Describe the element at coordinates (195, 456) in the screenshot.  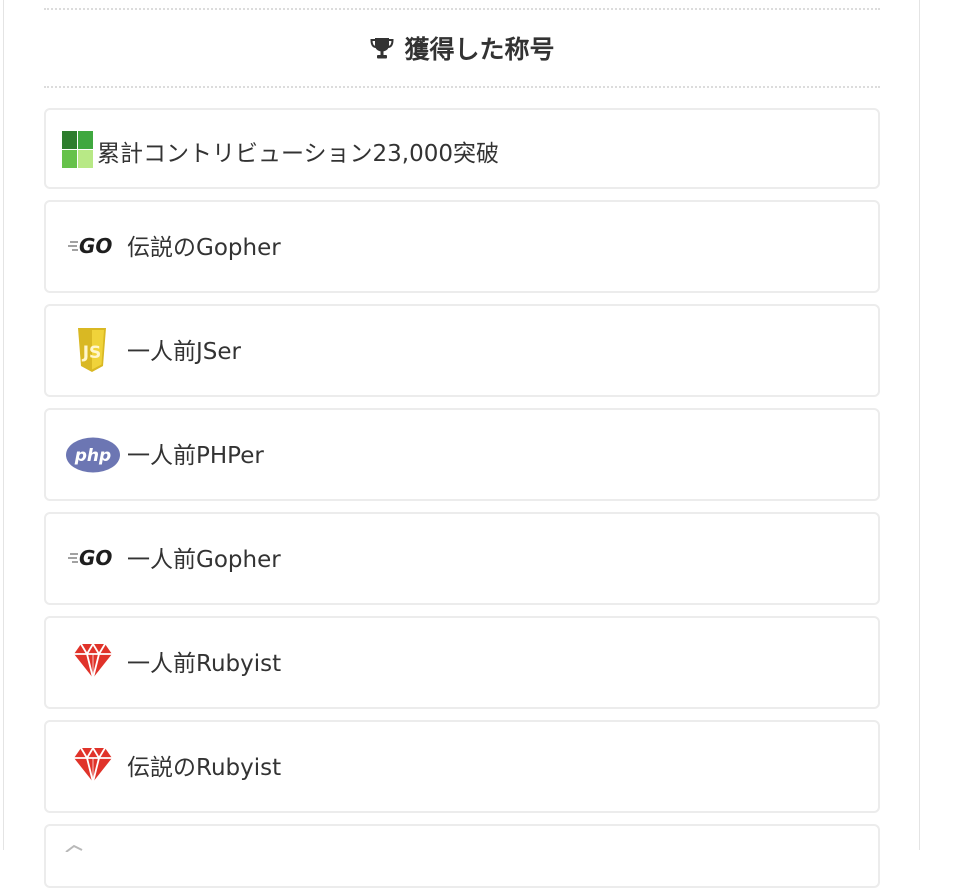
I see `badge-label: 一人前PHPer` at that location.